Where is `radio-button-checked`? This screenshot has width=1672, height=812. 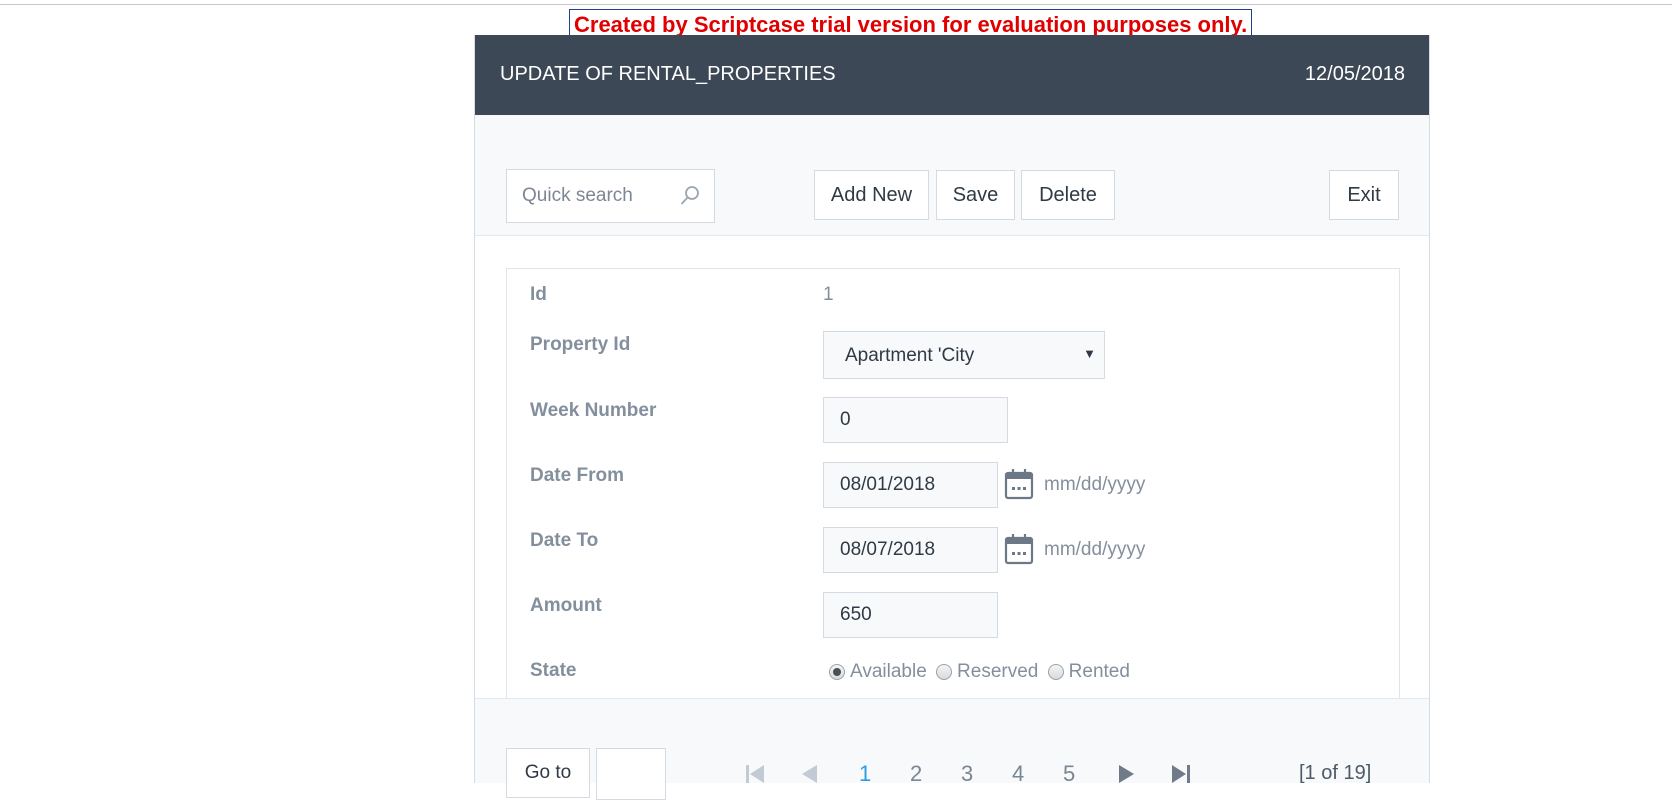 radio-button-checked is located at coordinates (837, 672).